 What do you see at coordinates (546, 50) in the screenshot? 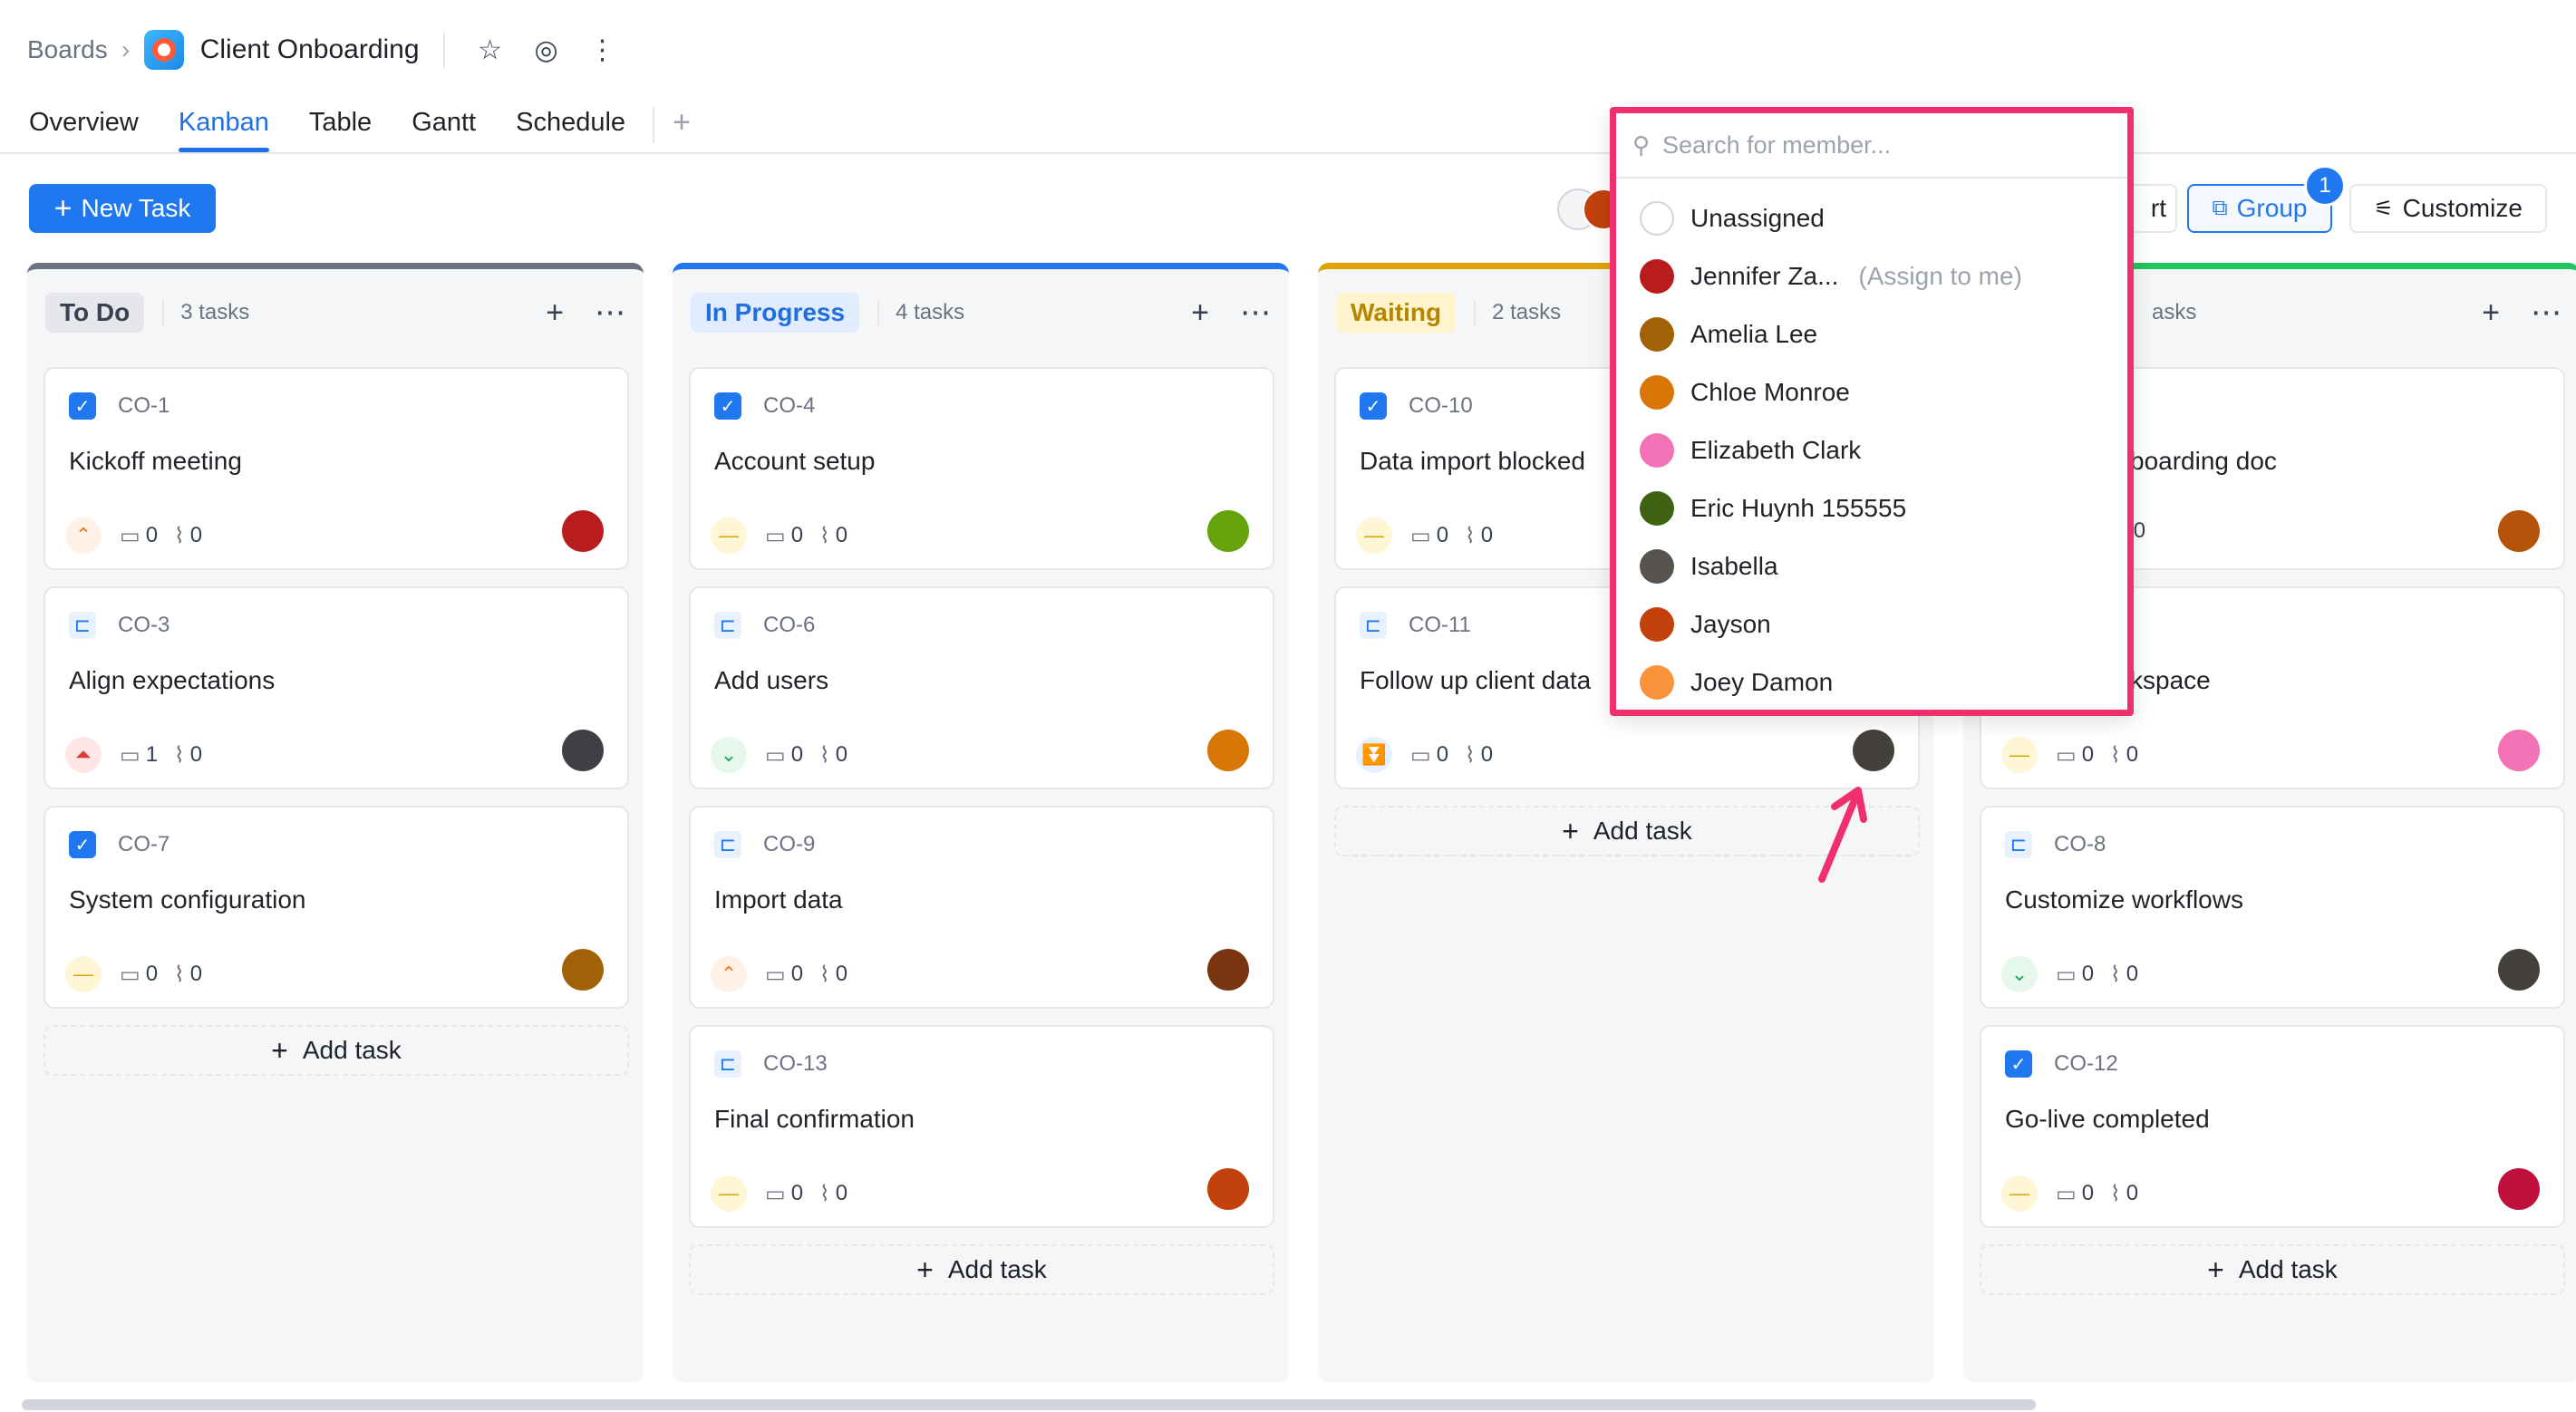
I see `watch-icon: ◎` at bounding box center [546, 50].